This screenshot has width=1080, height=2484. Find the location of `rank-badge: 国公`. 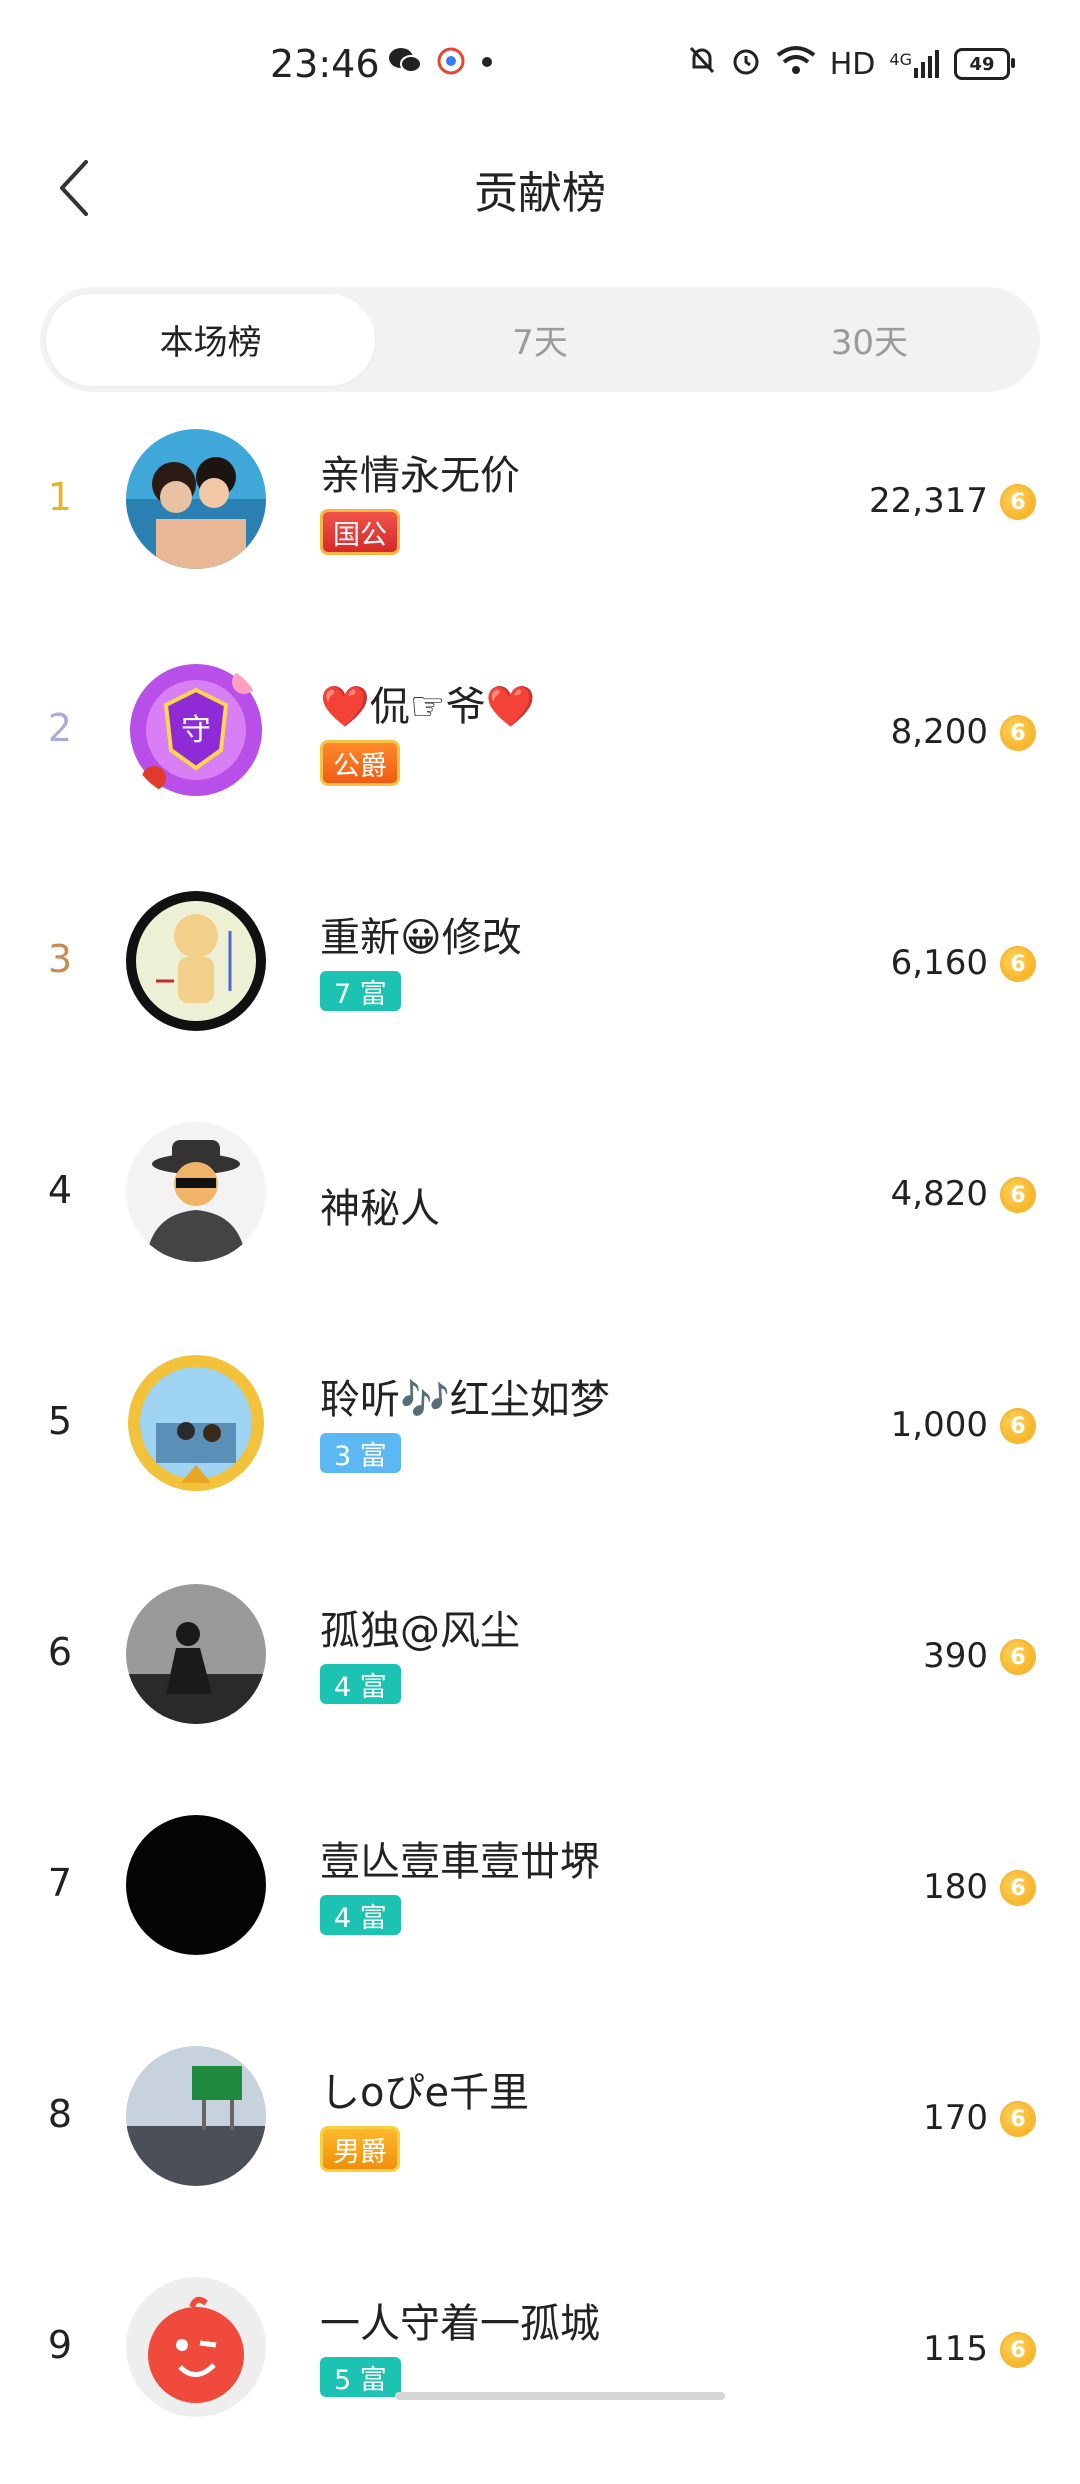

rank-badge: 国公 is located at coordinates (360, 532).